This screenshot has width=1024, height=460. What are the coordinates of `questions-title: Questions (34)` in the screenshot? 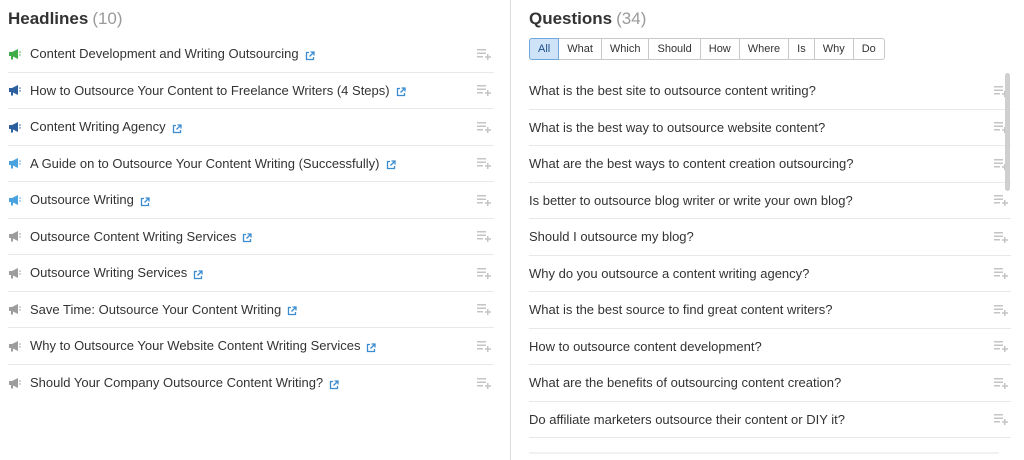 It's located at (587, 19).